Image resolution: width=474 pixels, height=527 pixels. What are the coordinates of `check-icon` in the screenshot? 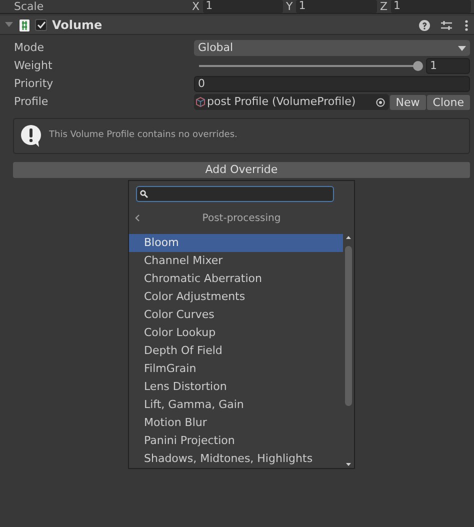 It's located at (41, 25).